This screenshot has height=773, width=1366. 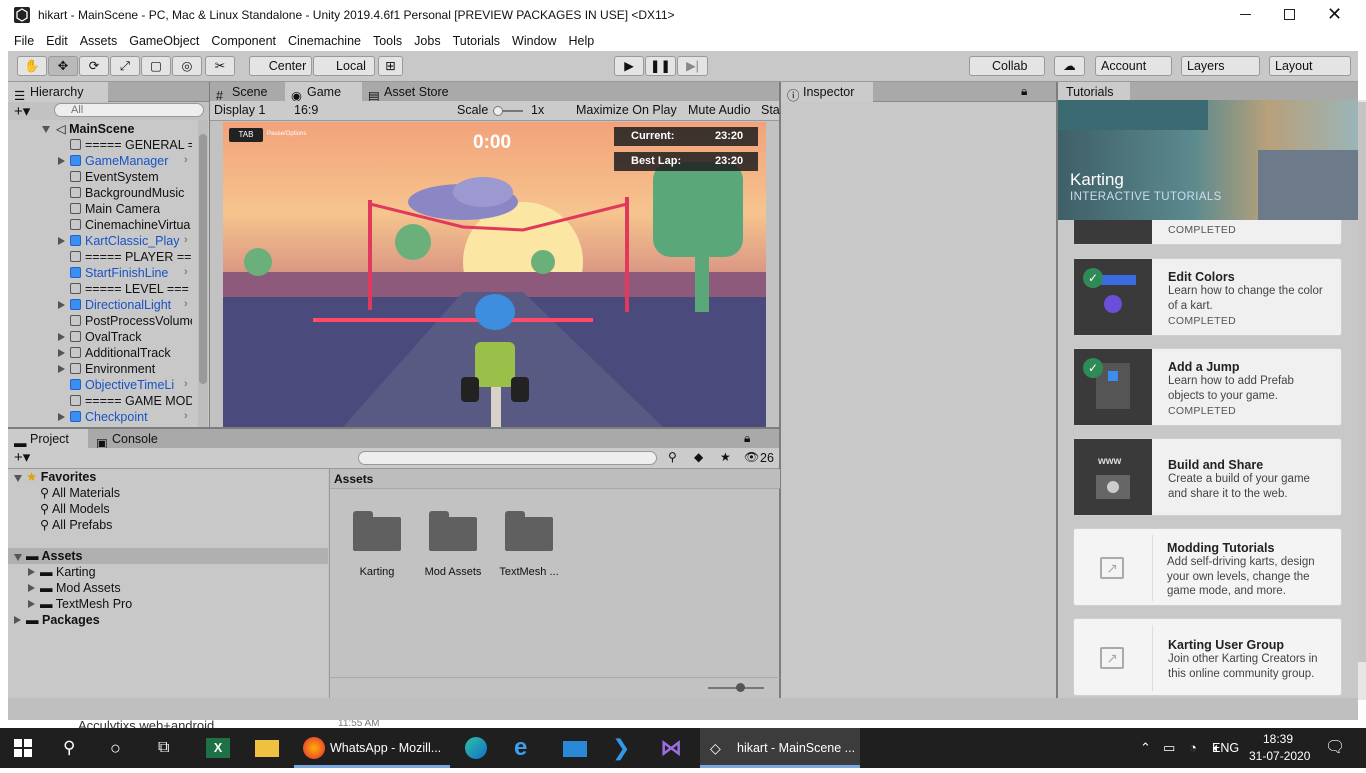 I want to click on asset-folder-mod-assets: ▬ Mod Assets, so click(x=80, y=588).